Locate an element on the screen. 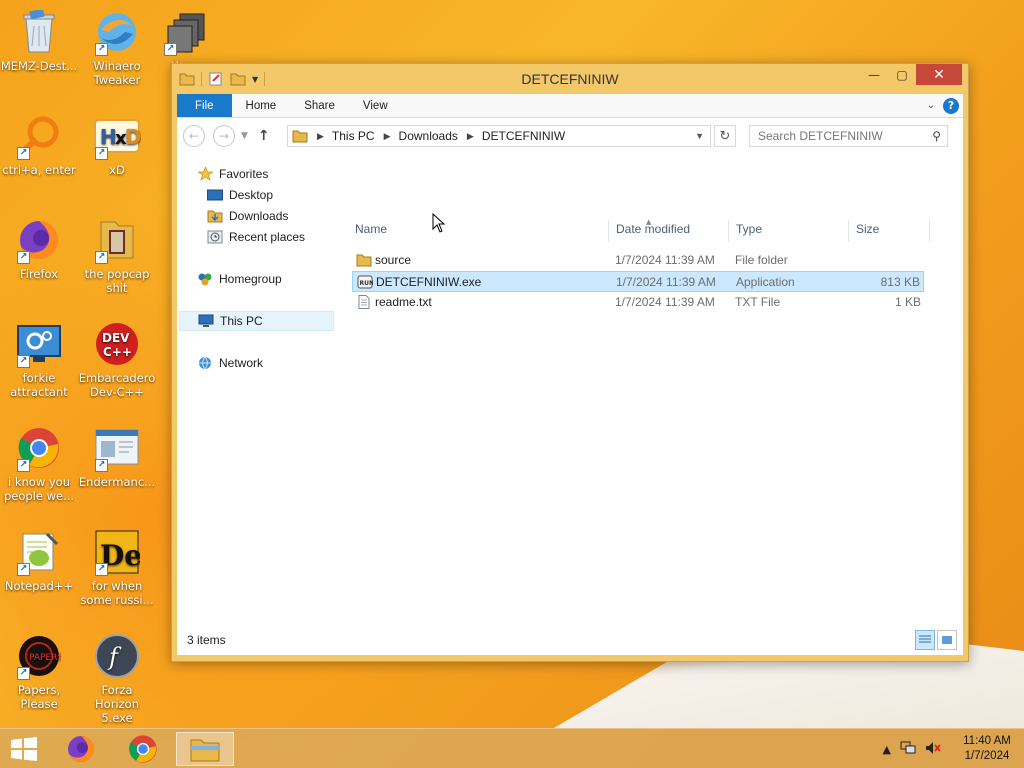 This screenshot has height=768, width=1024. nav-label: Homegroup is located at coordinates (250, 279).